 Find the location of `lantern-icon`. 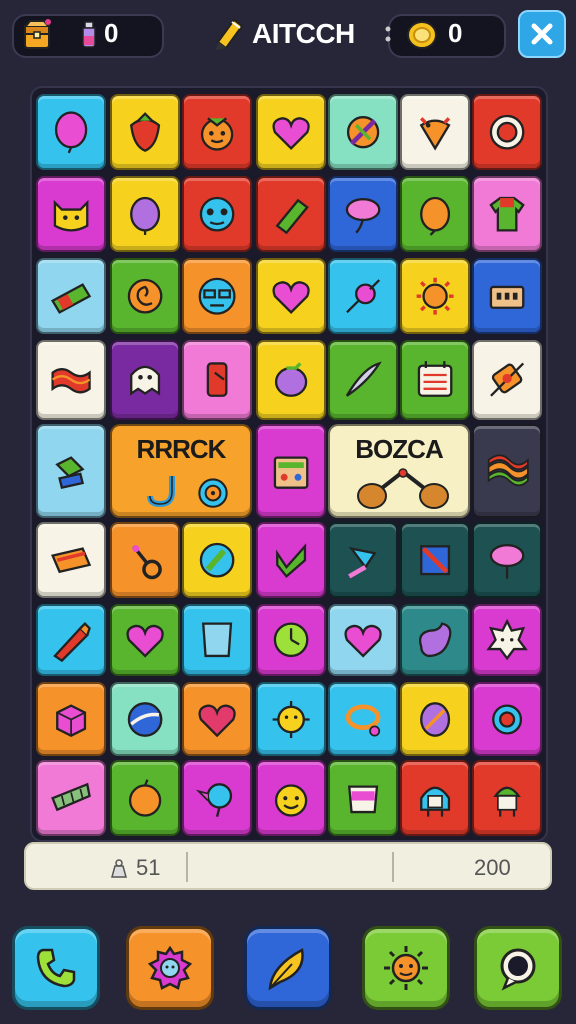

lantern-icon is located at coordinates (507, 380).